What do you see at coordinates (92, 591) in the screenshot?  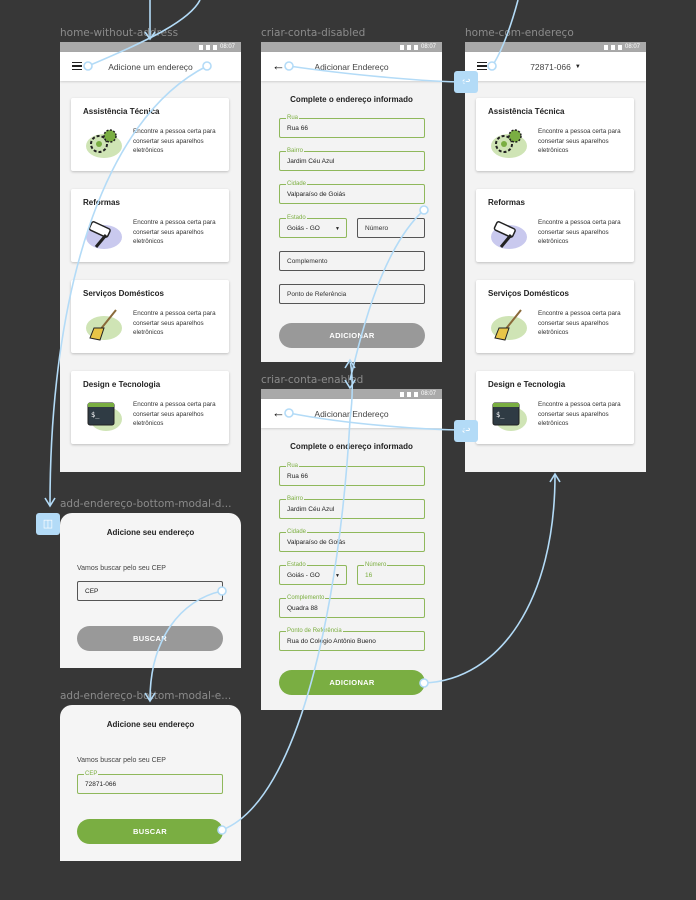 I see `cep-placeholder: CEP` at bounding box center [92, 591].